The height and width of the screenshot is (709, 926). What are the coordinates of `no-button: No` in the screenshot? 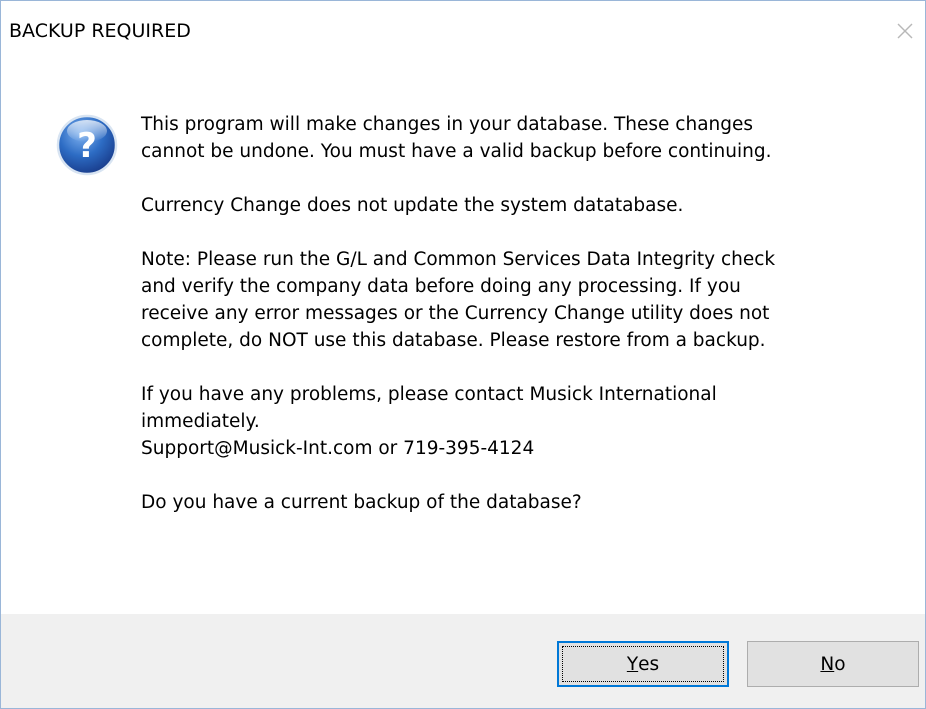 It's located at (833, 664).